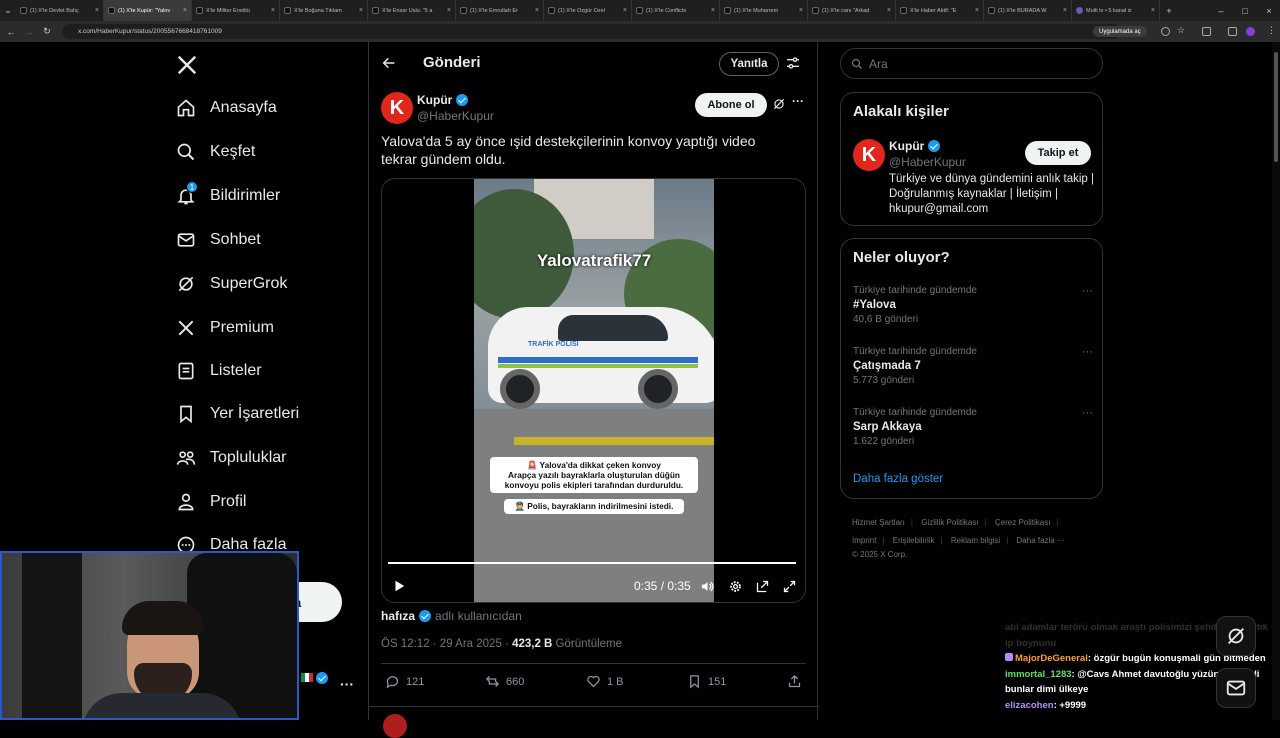 The width and height of the screenshot is (1280, 738). I want to click on browser-tab: X'te Boğuna Tıklam ×, so click(324, 10).